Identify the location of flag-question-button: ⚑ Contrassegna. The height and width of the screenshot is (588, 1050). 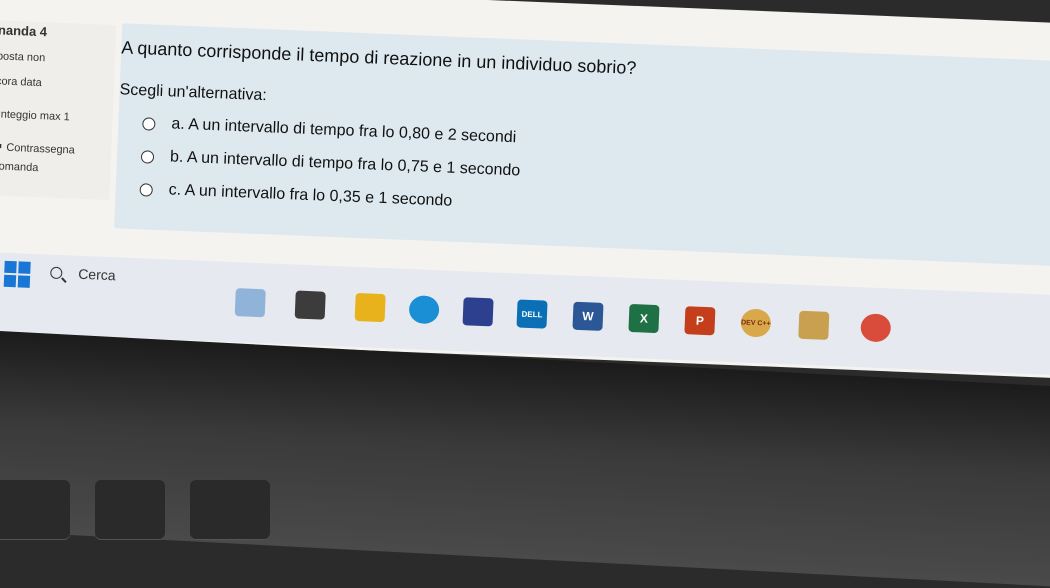
(37, 148).